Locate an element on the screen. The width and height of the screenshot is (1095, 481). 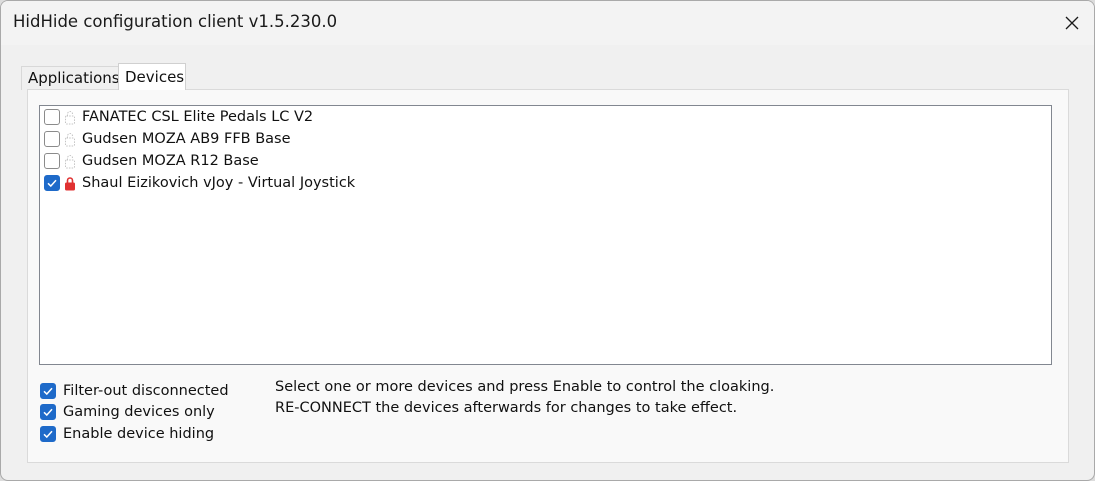
filter-disconnected-checkbox is located at coordinates (48, 391).